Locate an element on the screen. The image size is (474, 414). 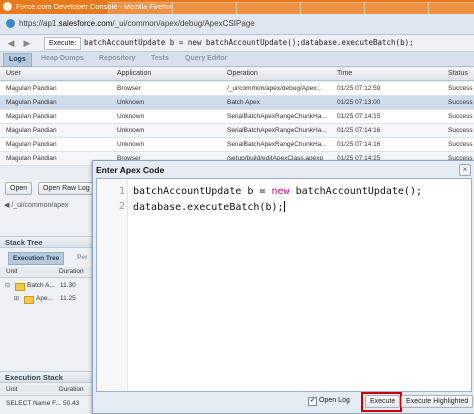
code-line: database.executeBatch(b); is located at coordinates (209, 207).